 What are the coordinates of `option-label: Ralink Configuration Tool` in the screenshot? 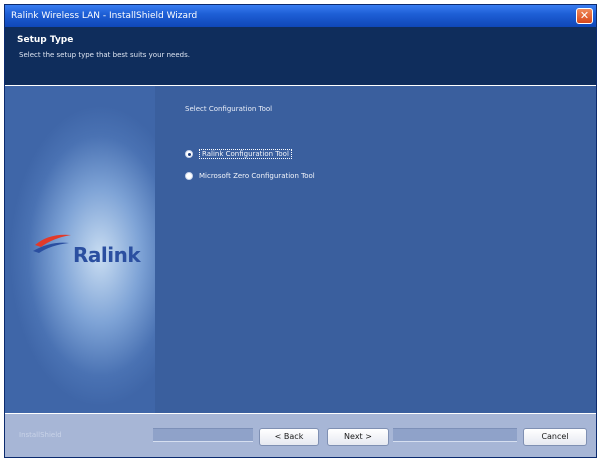 It's located at (245, 154).